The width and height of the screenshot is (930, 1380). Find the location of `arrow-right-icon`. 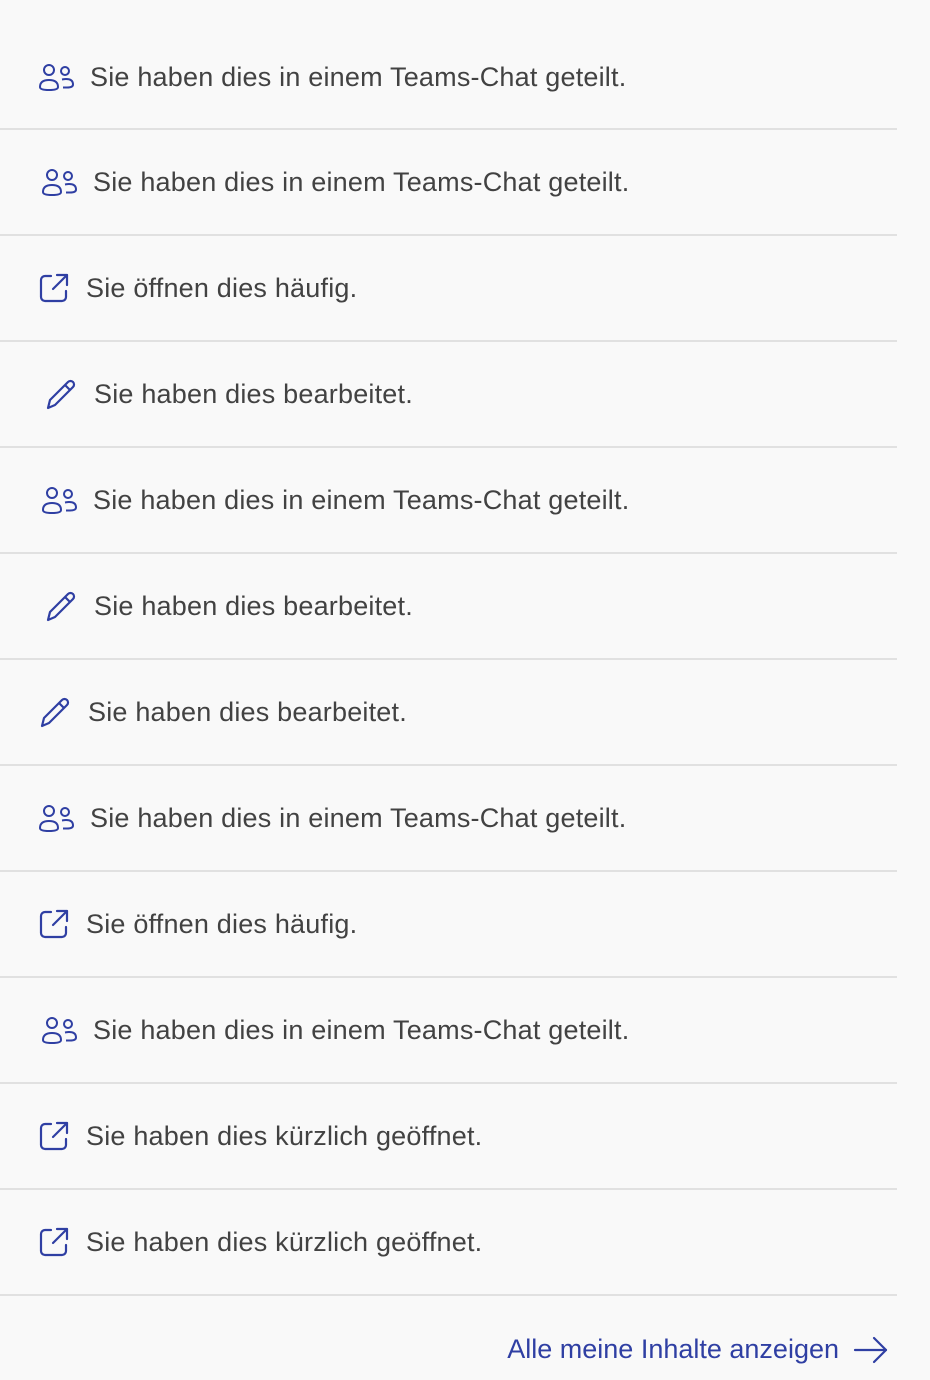

arrow-right-icon is located at coordinates (871, 1350).